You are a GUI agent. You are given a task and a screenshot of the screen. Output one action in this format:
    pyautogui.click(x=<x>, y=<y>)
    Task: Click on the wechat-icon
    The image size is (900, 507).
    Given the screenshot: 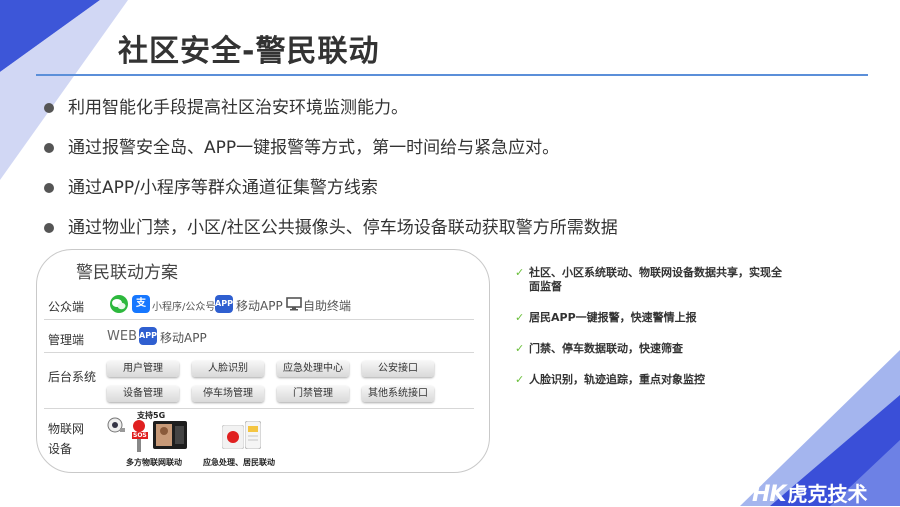 What is the action you would take?
    pyautogui.click(x=119, y=304)
    